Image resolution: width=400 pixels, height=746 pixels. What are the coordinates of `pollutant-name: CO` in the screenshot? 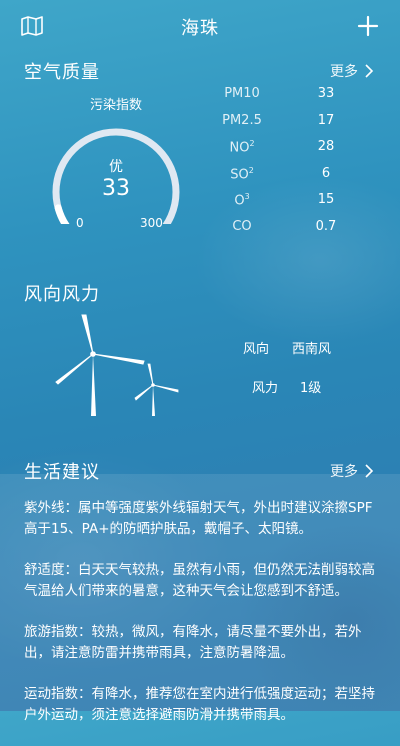 It's located at (242, 226).